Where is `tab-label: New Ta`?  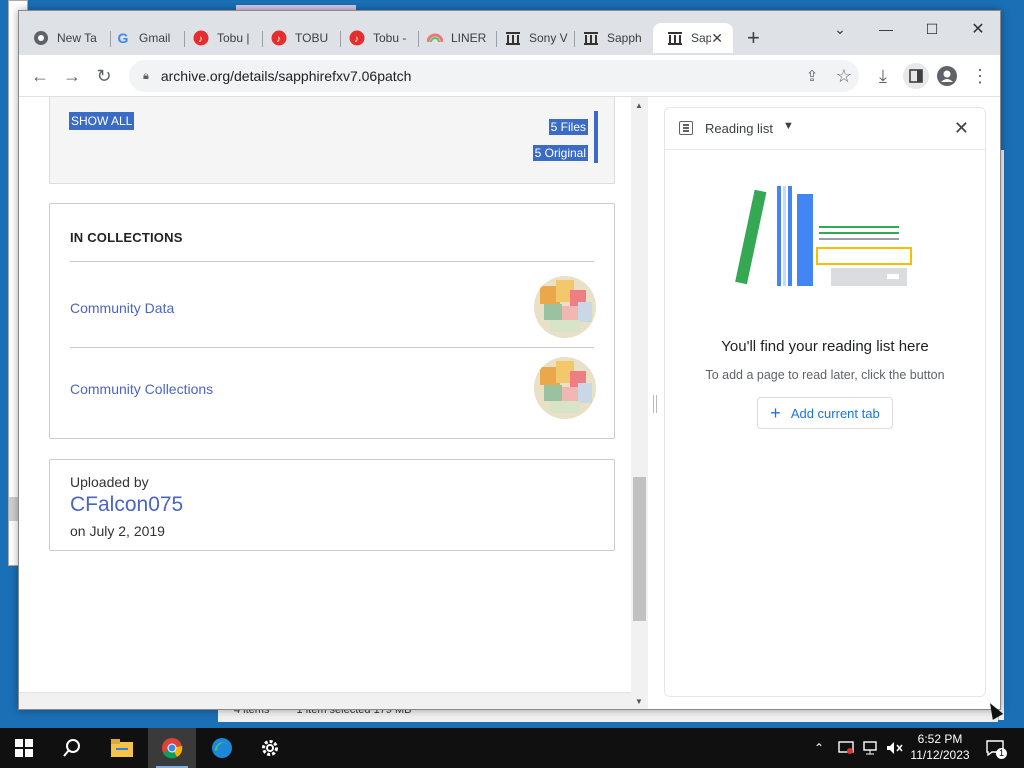
tab-label: New Ta is located at coordinates (77, 38).